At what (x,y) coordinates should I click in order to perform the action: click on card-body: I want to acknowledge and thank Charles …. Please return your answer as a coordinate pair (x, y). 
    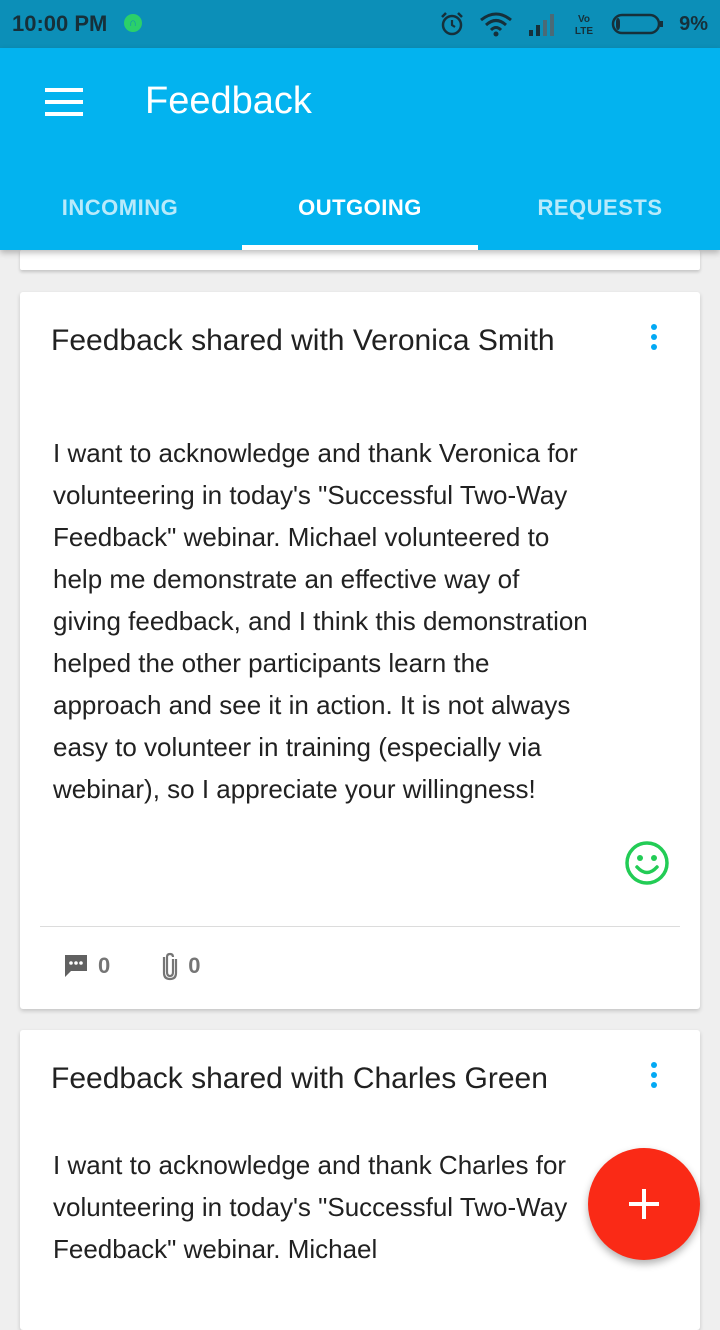
    Looking at the image, I should click on (310, 1207).